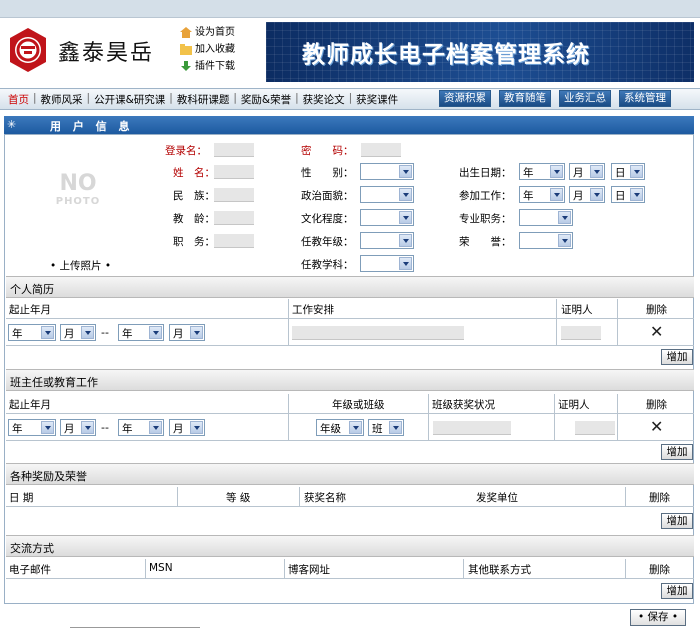 The image size is (700, 629). Describe the element at coordinates (80, 265) in the screenshot. I see `upload-photo-link: • 上传照片 •` at that location.